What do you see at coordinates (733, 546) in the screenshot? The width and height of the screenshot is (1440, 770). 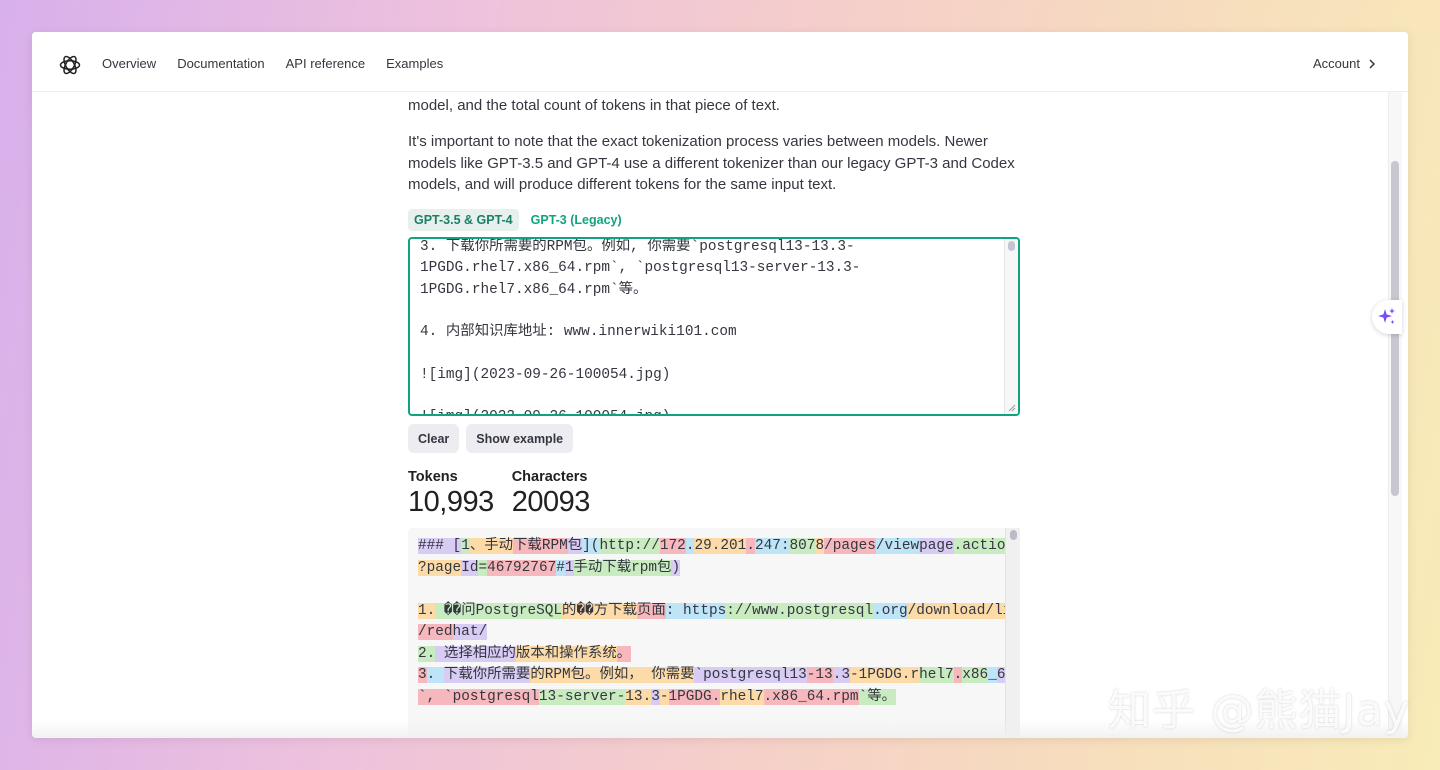 I see `token: 201` at bounding box center [733, 546].